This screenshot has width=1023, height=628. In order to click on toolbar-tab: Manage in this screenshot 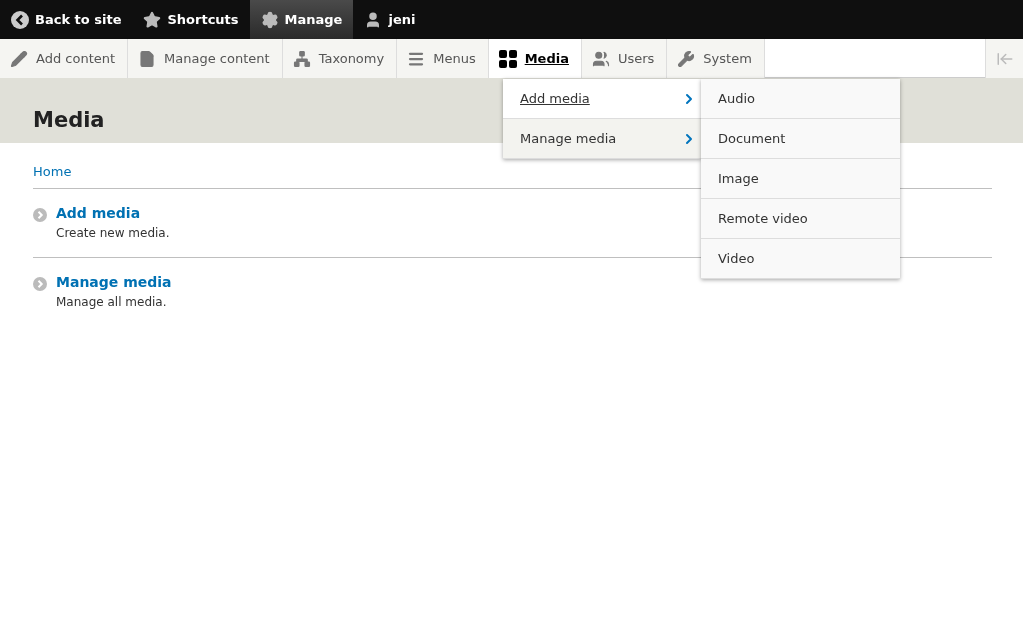, I will do `click(301, 19)`.